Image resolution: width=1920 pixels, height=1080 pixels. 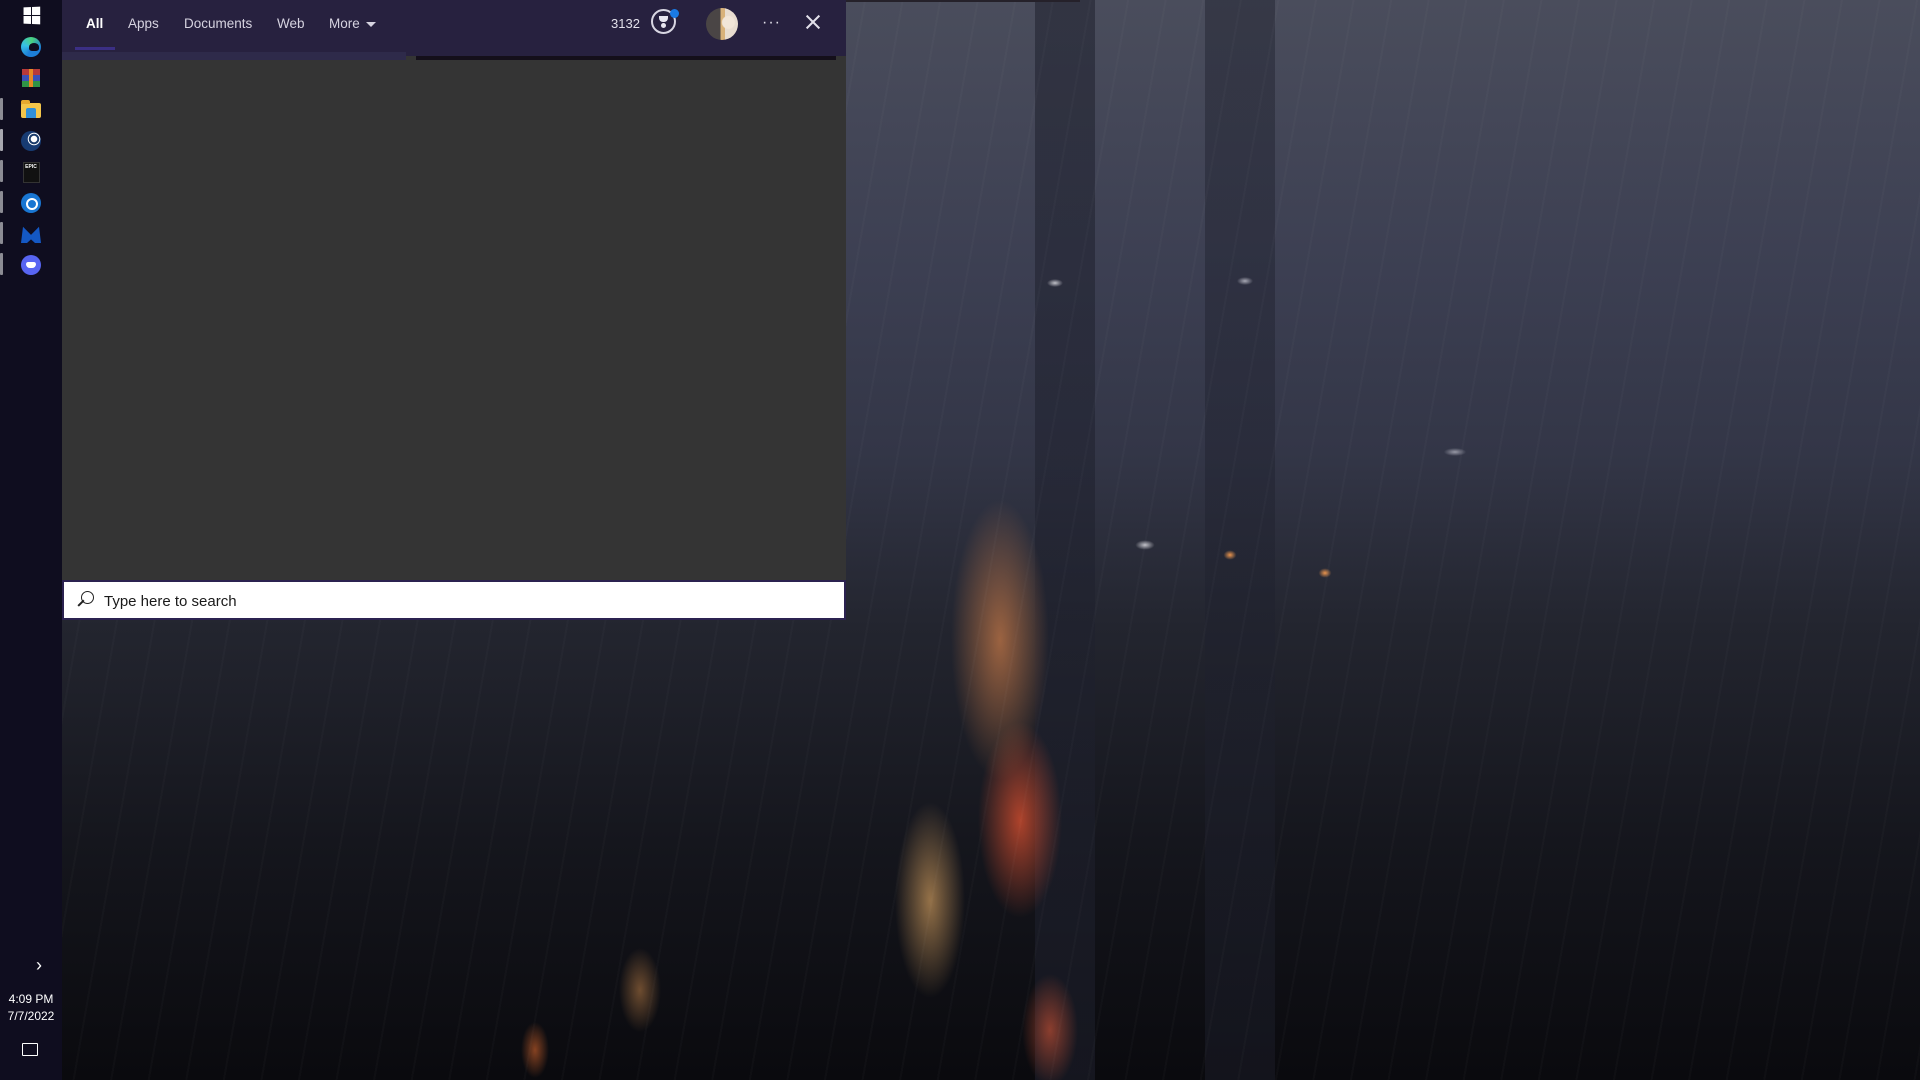 I want to click on taskbar-steam, so click(x=31, y=141).